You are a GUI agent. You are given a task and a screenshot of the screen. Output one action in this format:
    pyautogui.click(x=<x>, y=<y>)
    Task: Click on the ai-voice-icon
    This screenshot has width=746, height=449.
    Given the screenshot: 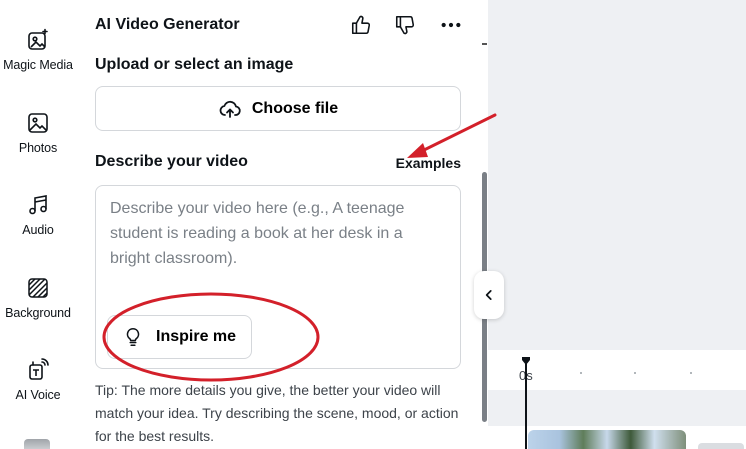 What is the action you would take?
    pyautogui.click(x=39, y=369)
    